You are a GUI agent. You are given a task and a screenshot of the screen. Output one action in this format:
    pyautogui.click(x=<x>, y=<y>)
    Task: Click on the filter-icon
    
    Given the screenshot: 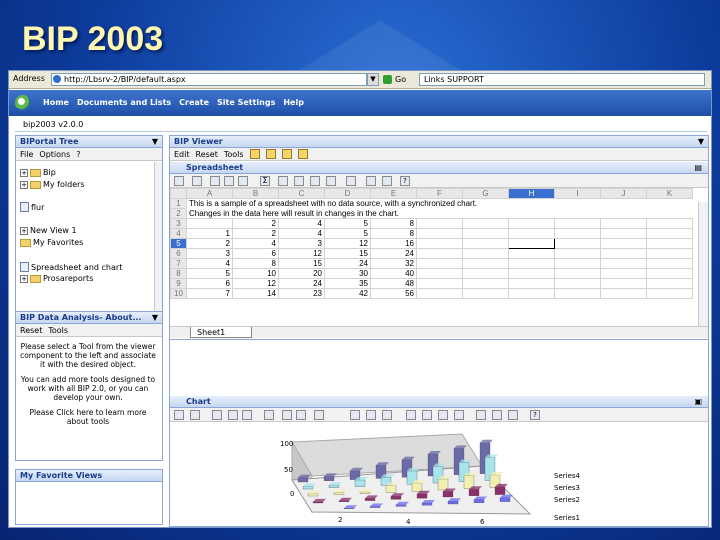 What is the action you would take?
    pyautogui.click(x=319, y=415)
    